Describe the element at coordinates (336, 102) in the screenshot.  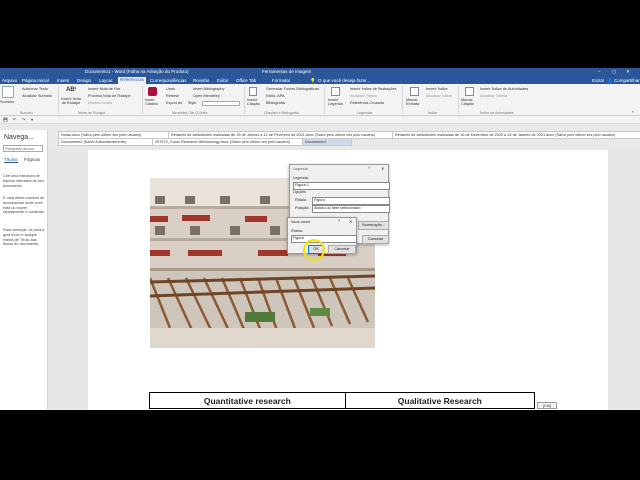
I see `inserir-legenda-button: Inserir Legenda` at that location.